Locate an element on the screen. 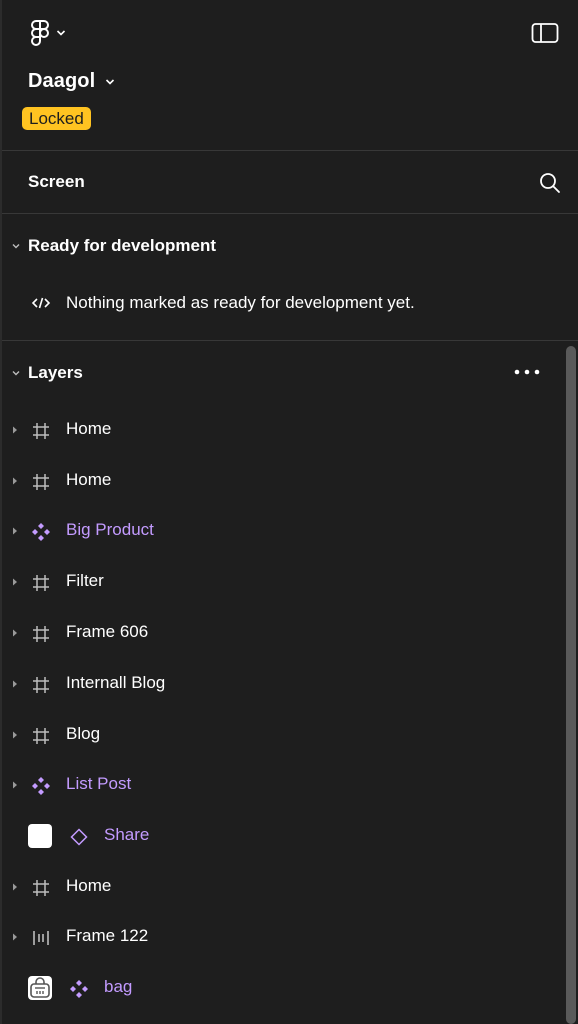  figma-logo-icon is located at coordinates (40, 33).